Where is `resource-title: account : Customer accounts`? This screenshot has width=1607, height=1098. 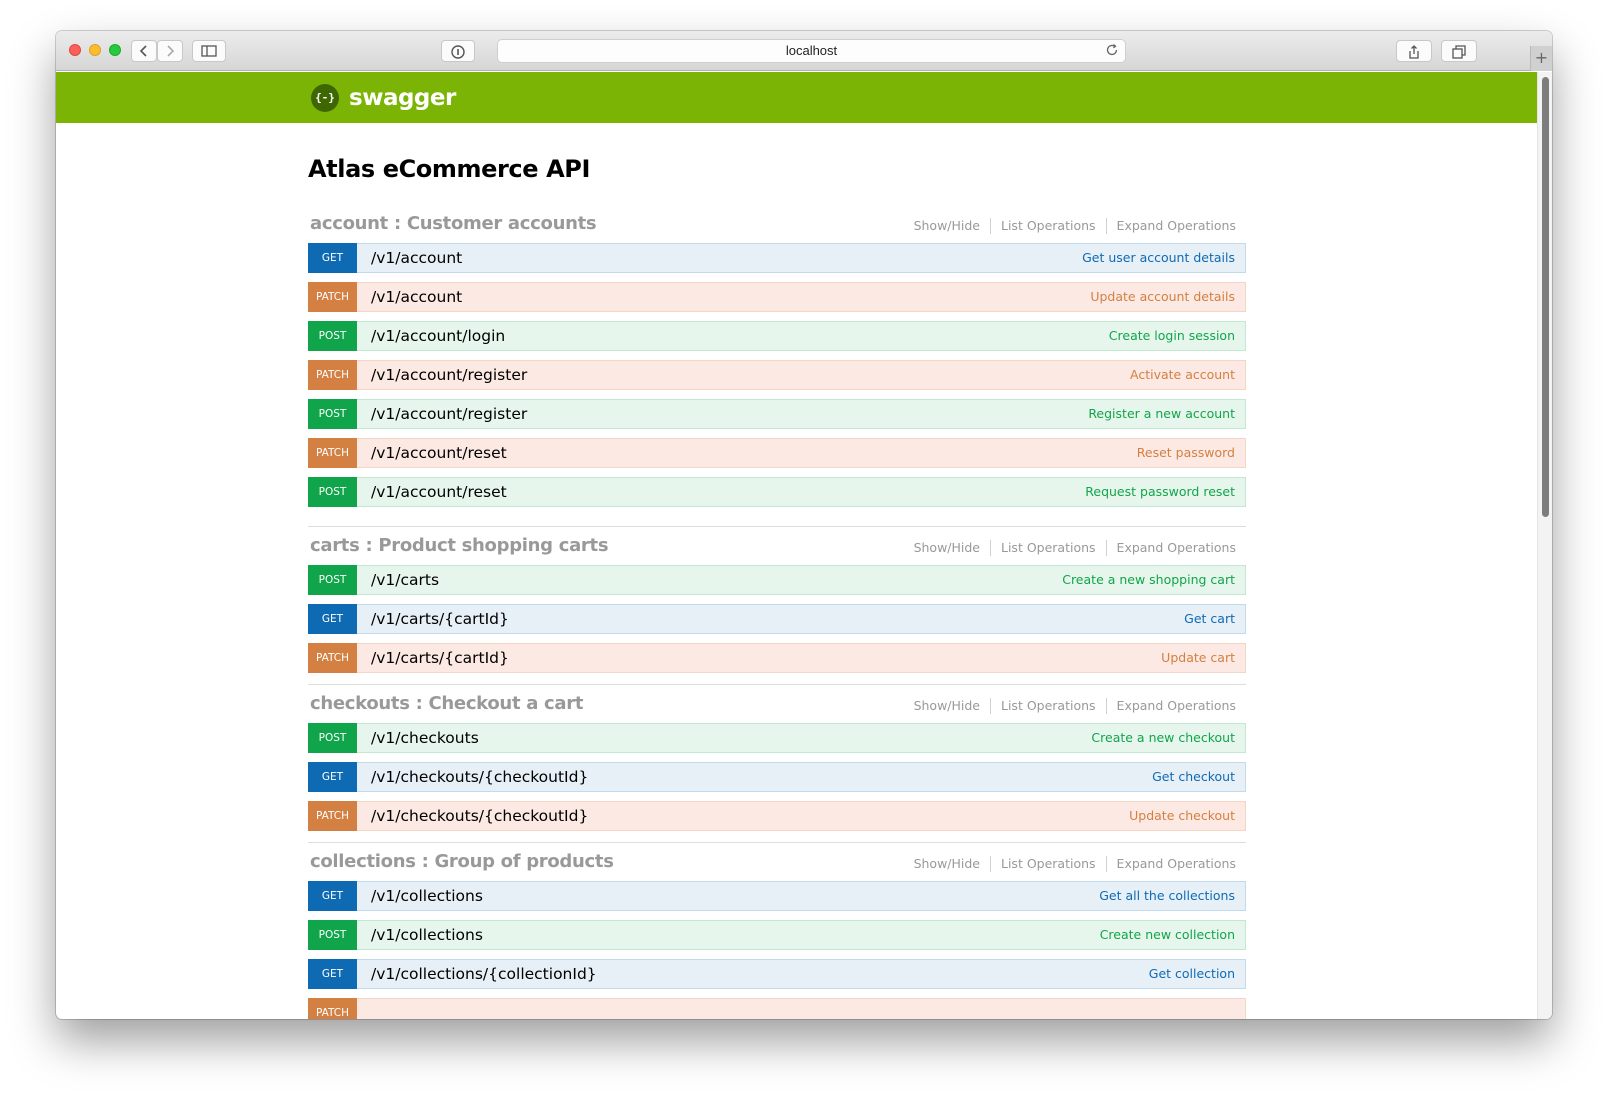
resource-title: account : Customer accounts is located at coordinates (453, 223).